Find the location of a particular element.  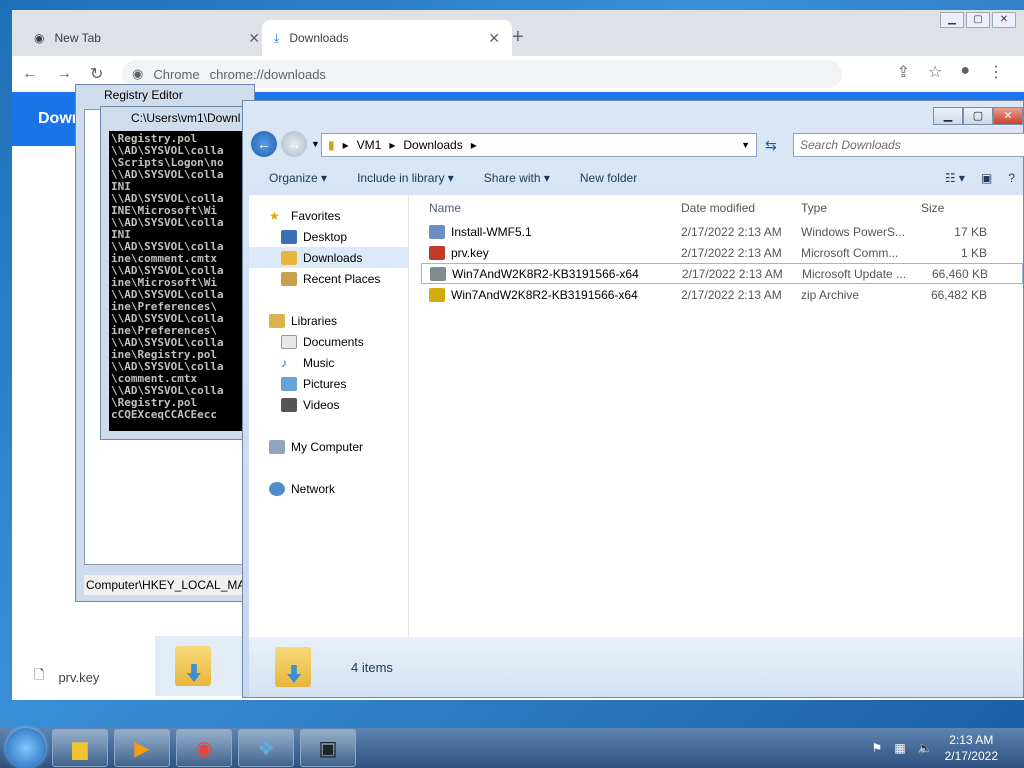

download-icon: ⤓ is located at coordinates (277, 37).